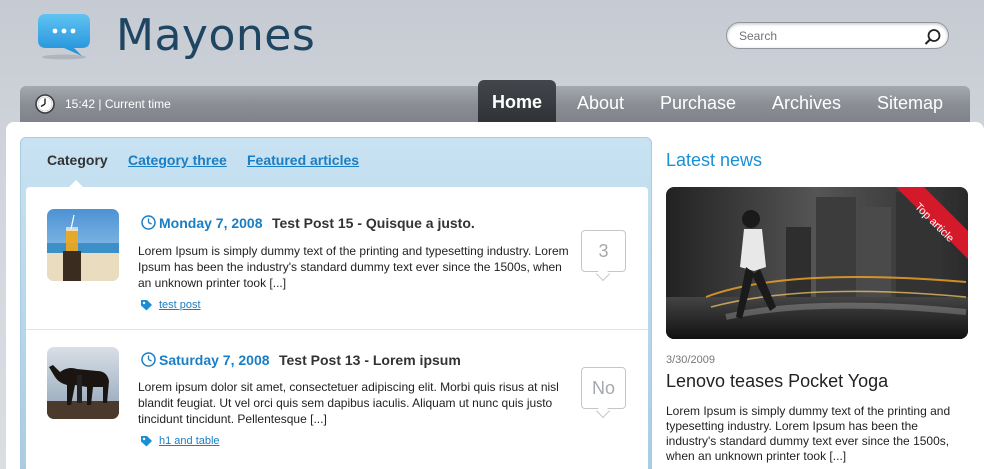  Describe the element at coordinates (603, 251) in the screenshot. I see `comment-count: 3` at that location.